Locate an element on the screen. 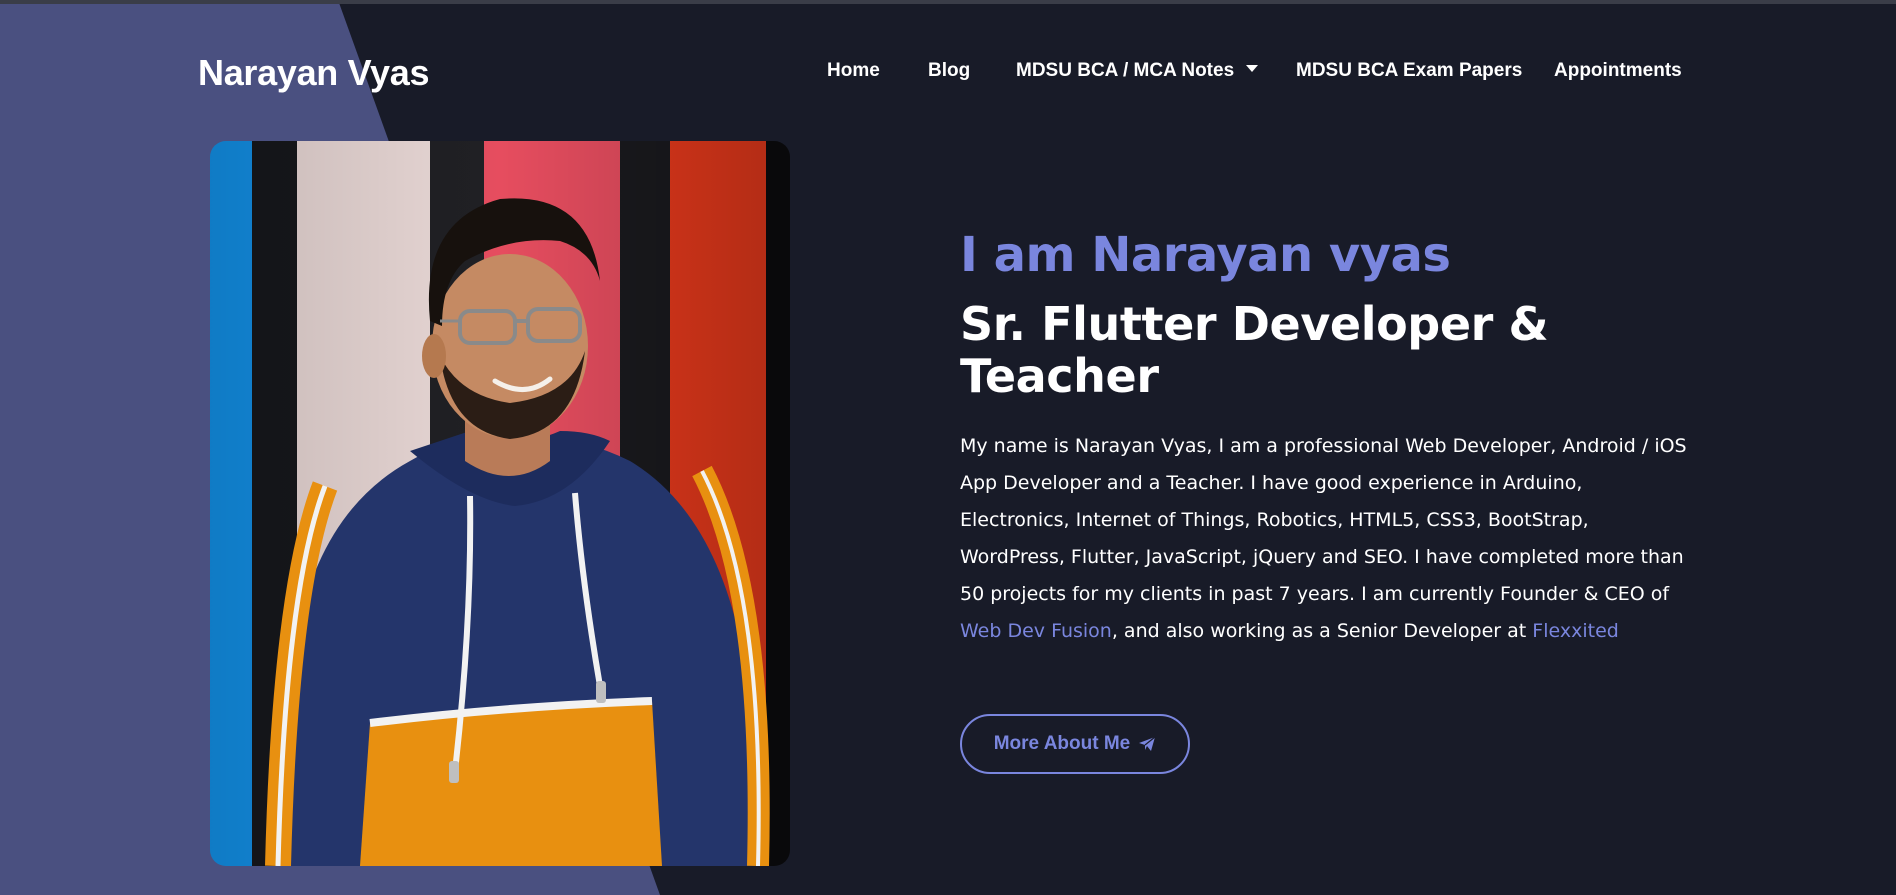 The image size is (1896, 895). nav-item-appointments: Appointments is located at coordinates (1618, 71).